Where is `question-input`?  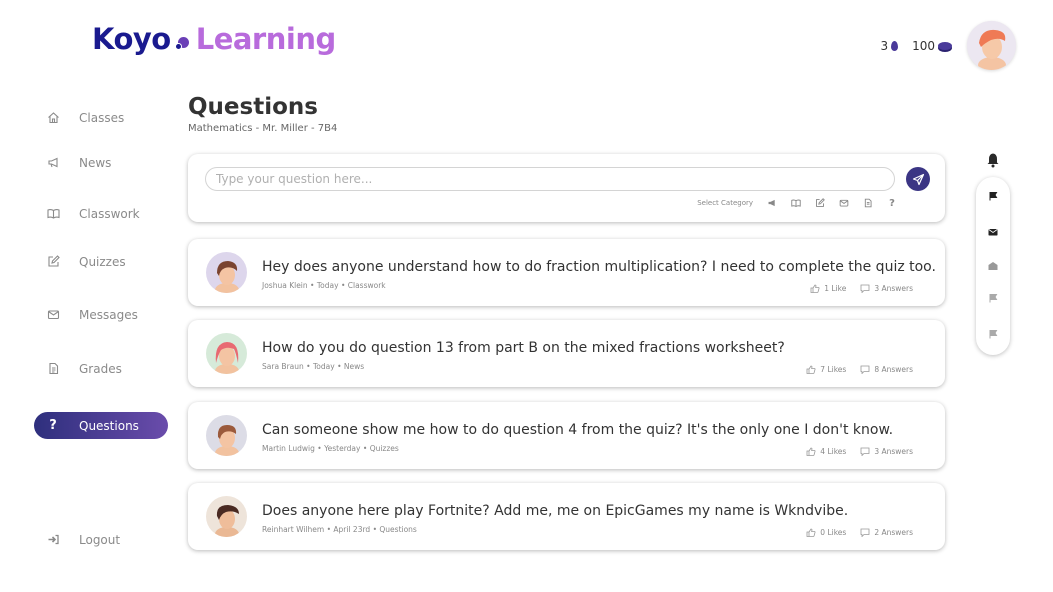 question-input is located at coordinates (550, 179).